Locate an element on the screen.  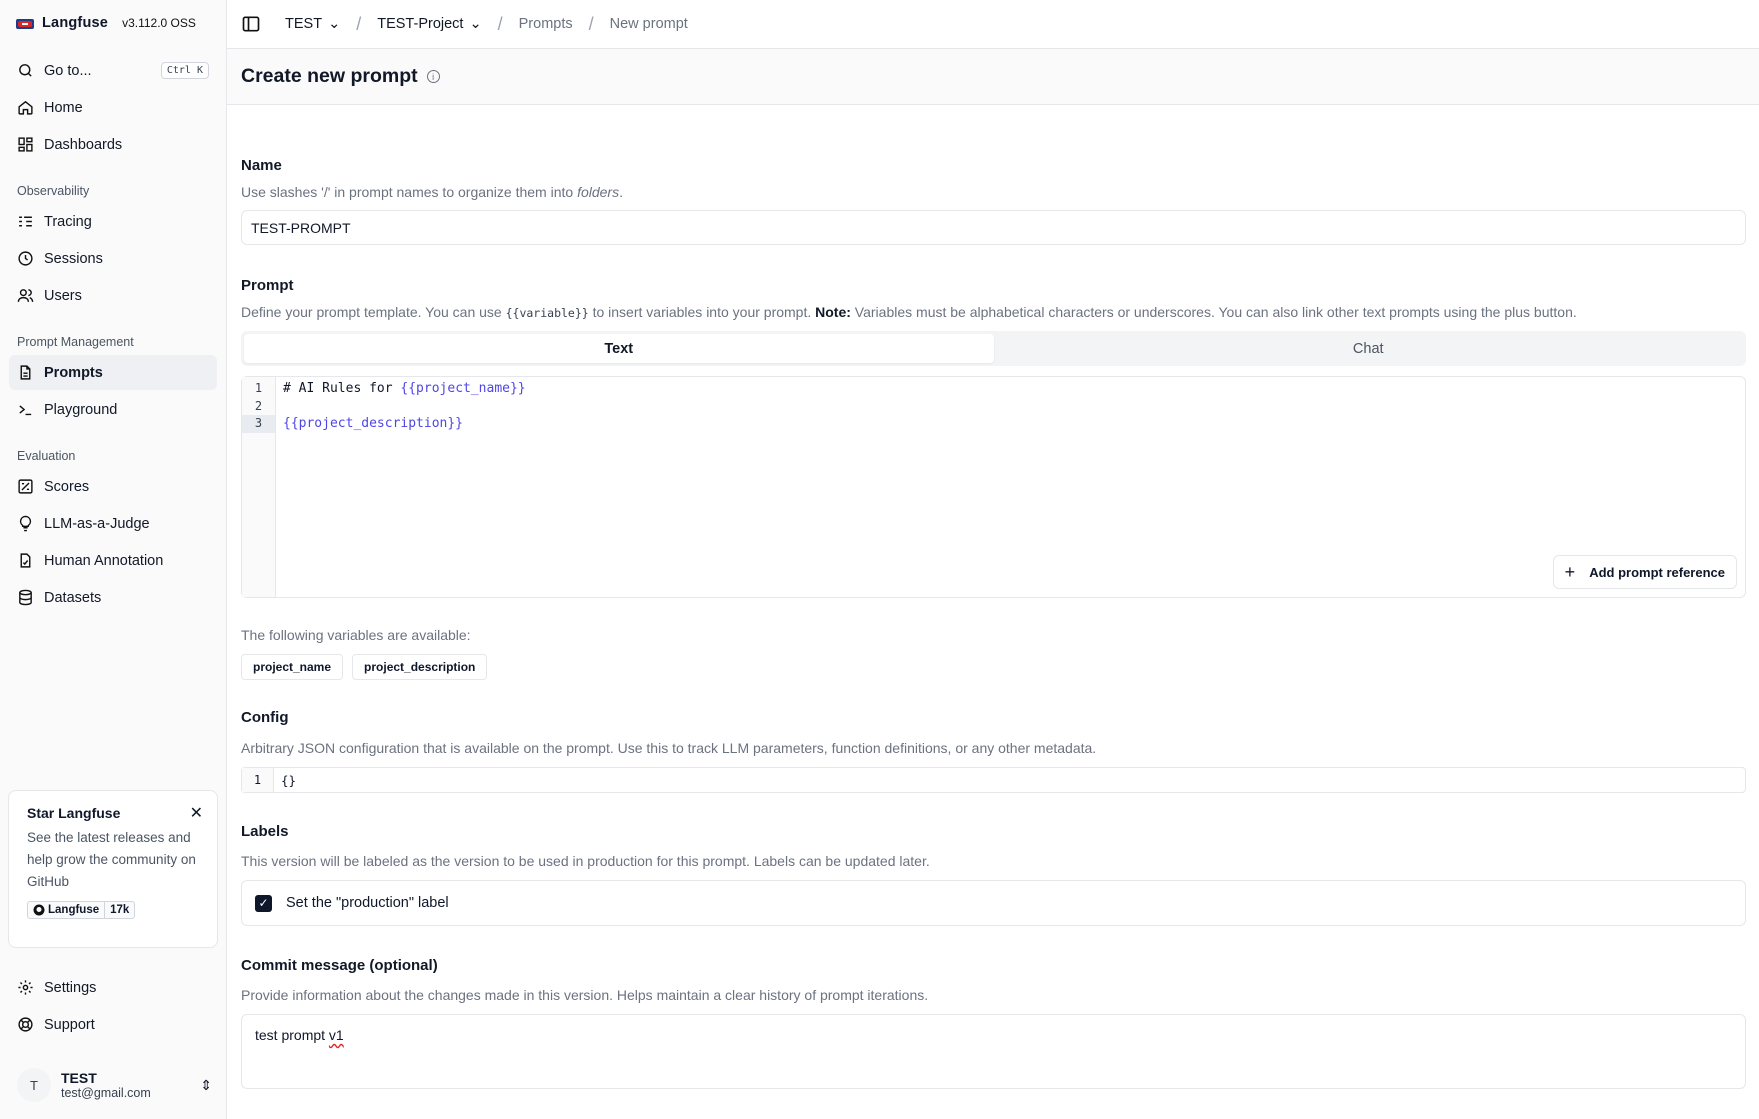
annotation-icon is located at coordinates (25, 560).